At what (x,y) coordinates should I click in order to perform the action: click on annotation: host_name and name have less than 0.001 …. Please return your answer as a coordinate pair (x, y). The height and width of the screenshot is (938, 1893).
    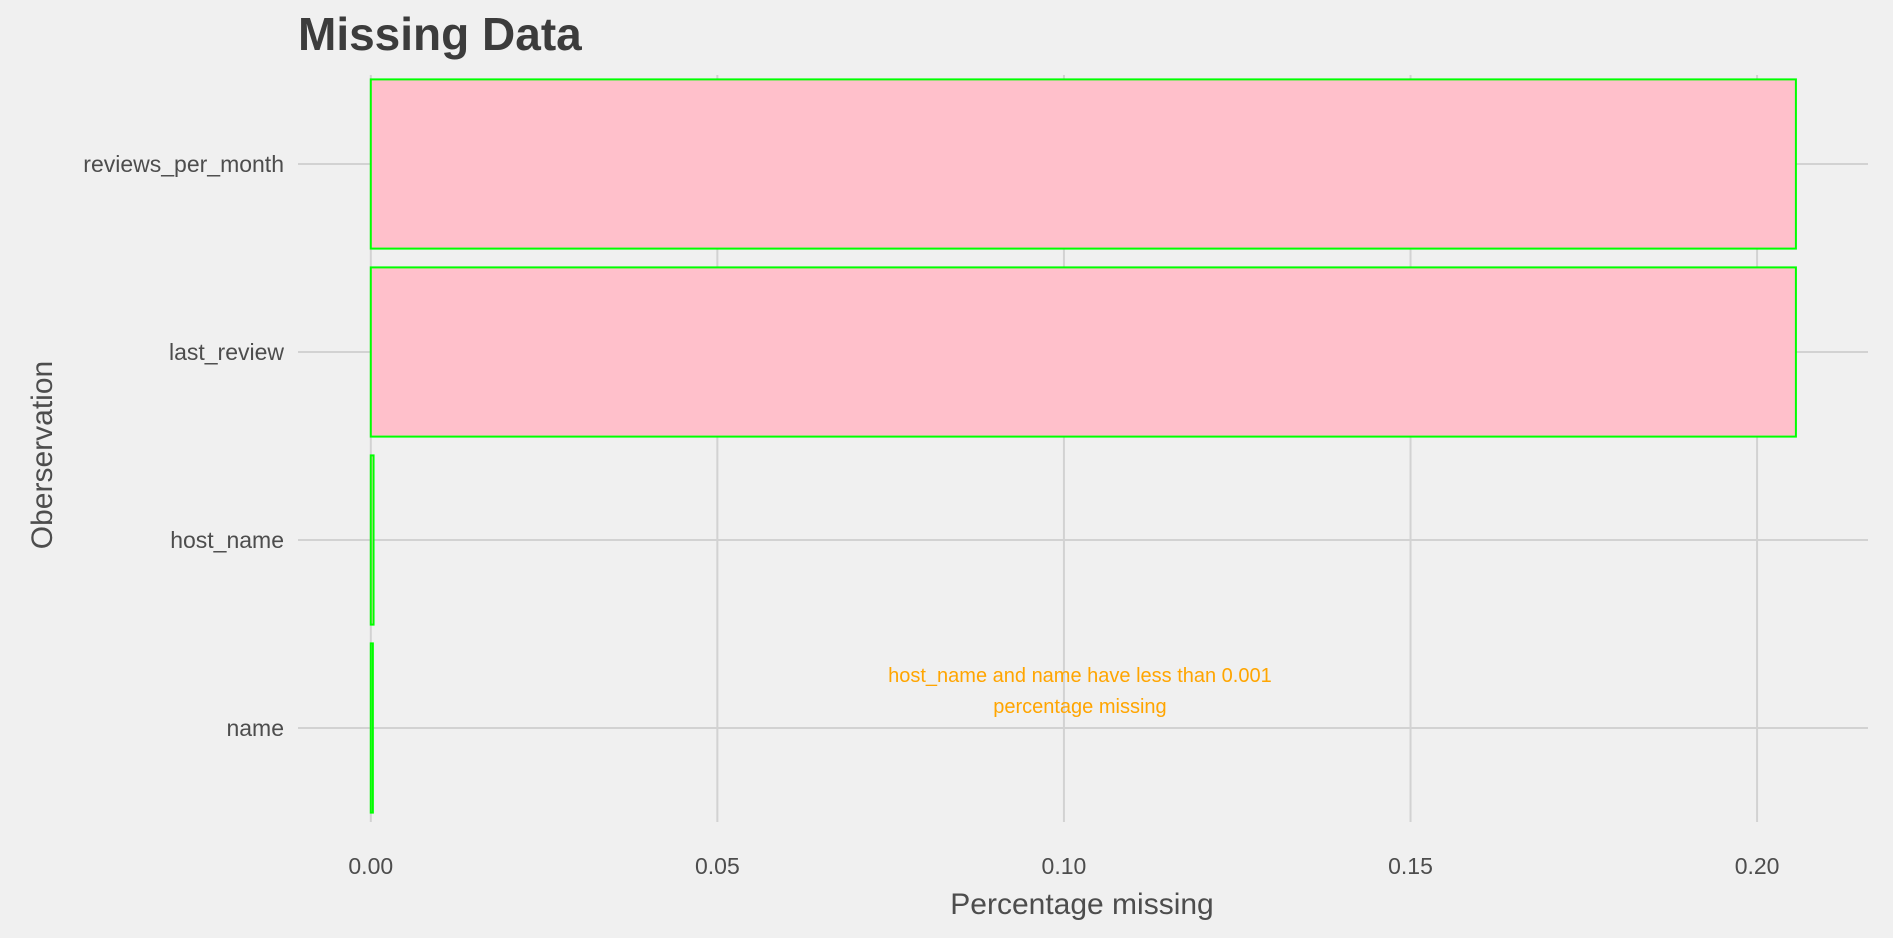
    Looking at the image, I should click on (1080, 691).